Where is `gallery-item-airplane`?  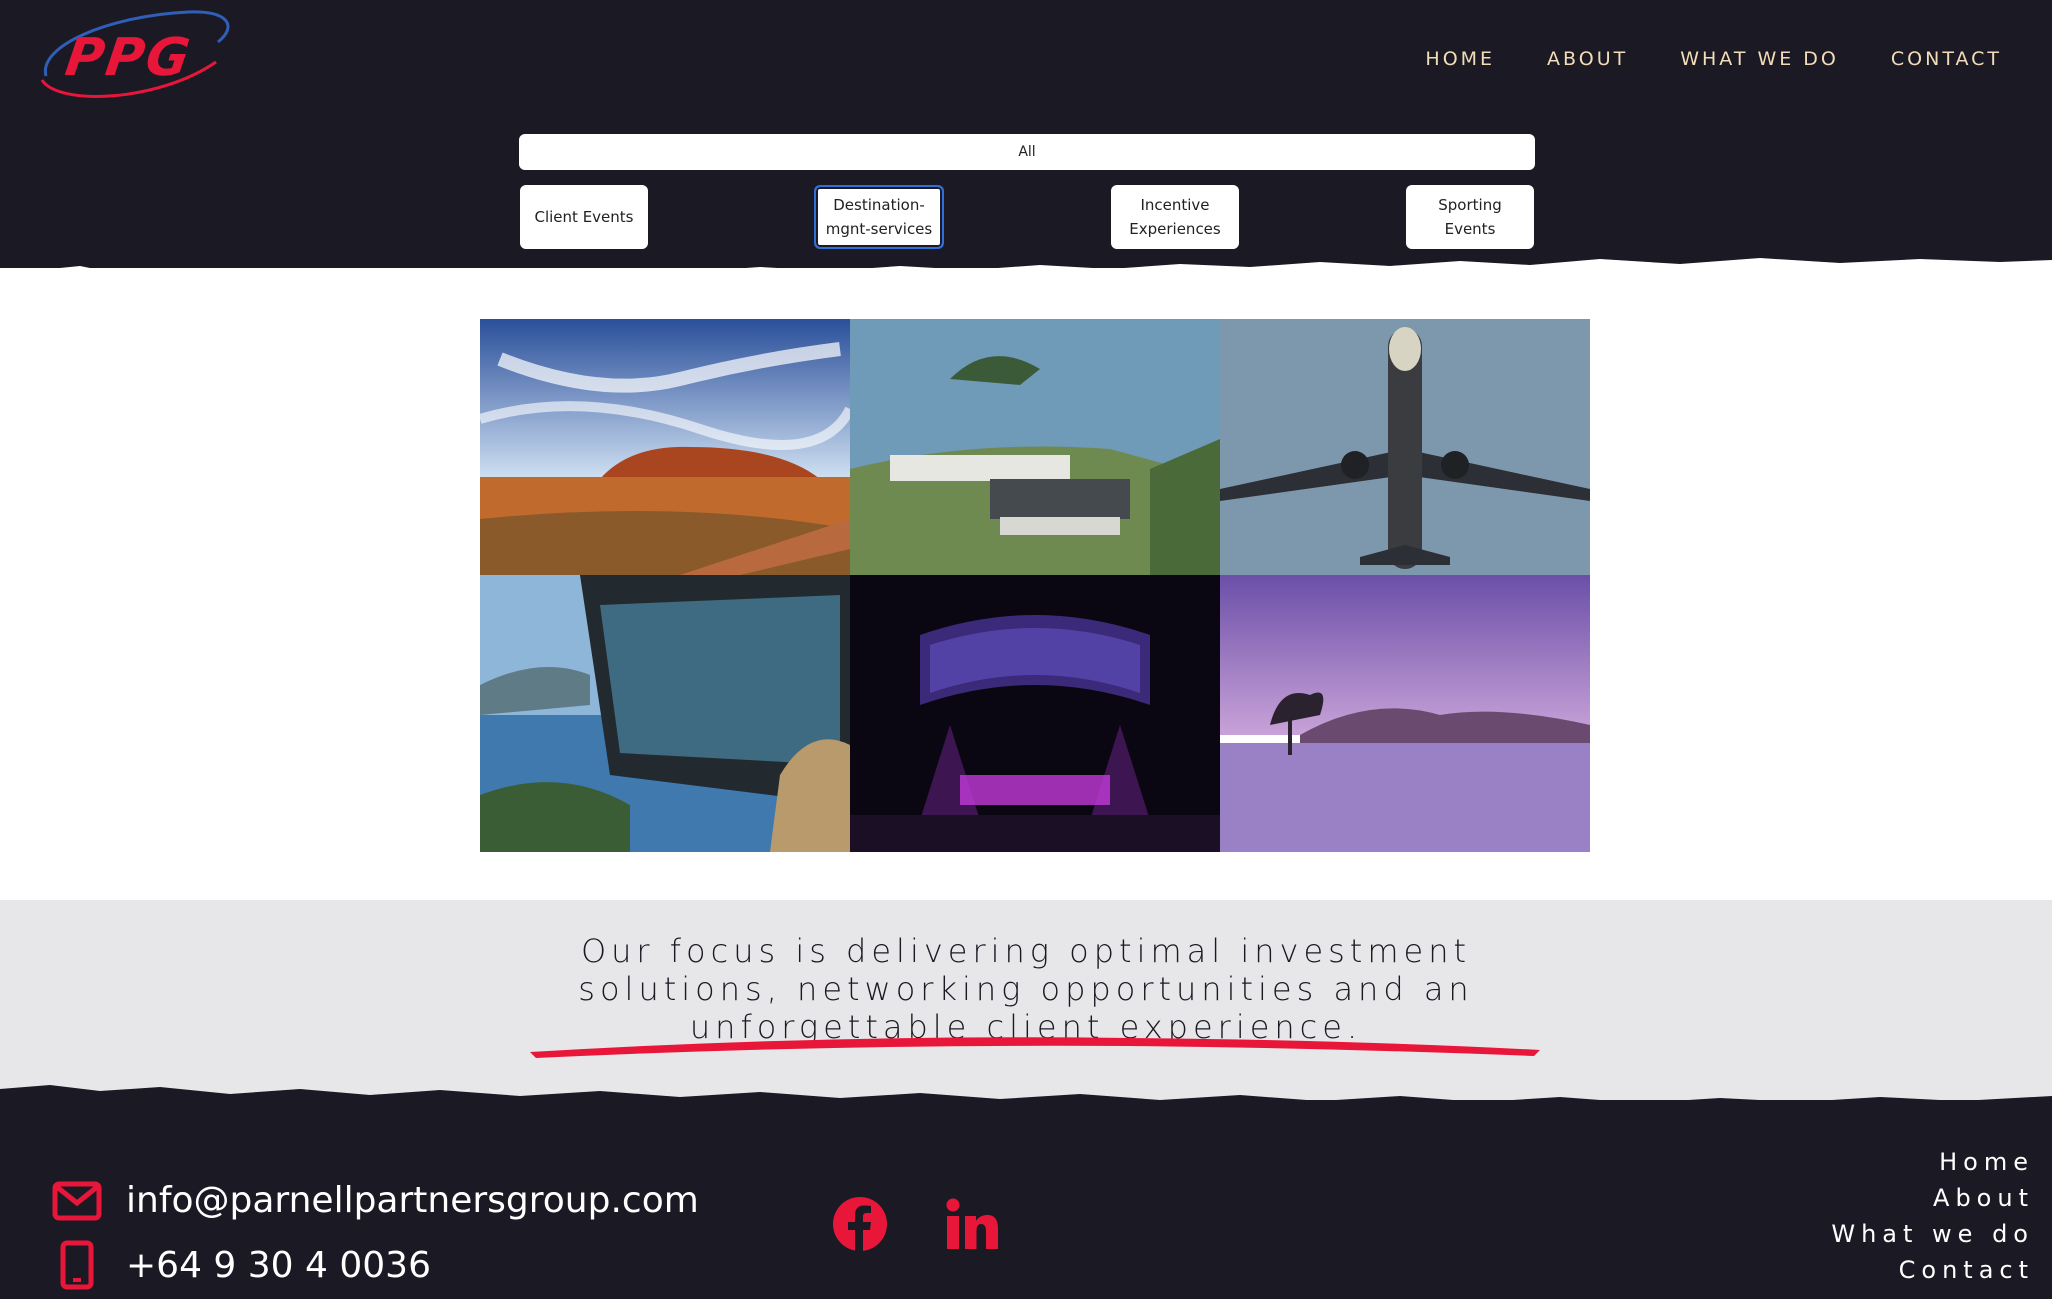 gallery-item-airplane is located at coordinates (1405, 447).